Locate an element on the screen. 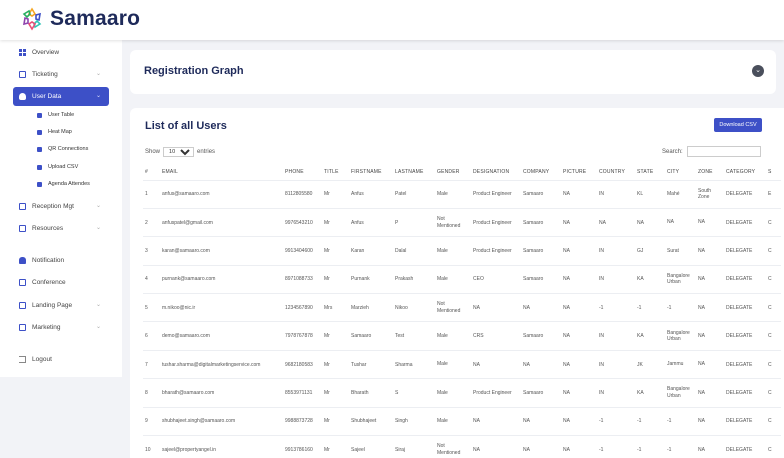 Image resolution: width=784 pixels, height=458 pixels. table-cell: Samaaro is located at coordinates (371, 336).